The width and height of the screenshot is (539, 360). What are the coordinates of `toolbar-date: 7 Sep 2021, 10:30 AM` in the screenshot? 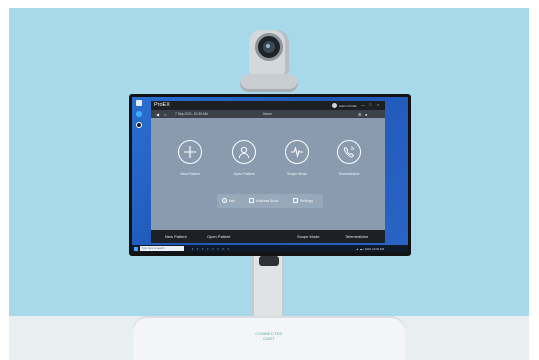 It's located at (191, 114).